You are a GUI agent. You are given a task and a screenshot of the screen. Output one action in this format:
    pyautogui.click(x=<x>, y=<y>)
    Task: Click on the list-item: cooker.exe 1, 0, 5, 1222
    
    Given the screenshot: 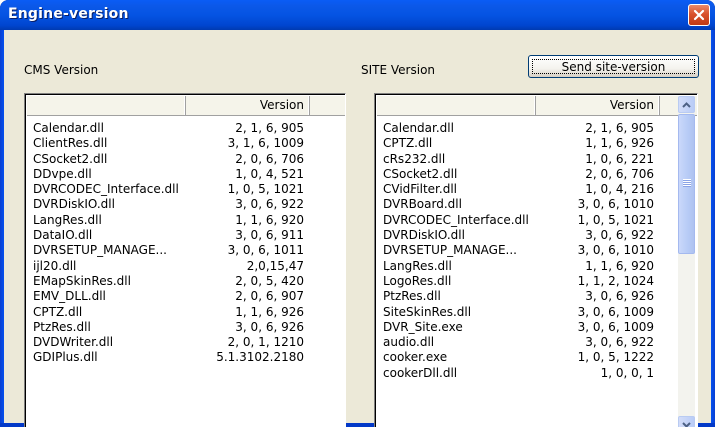 What is the action you would take?
    pyautogui.click(x=518, y=357)
    